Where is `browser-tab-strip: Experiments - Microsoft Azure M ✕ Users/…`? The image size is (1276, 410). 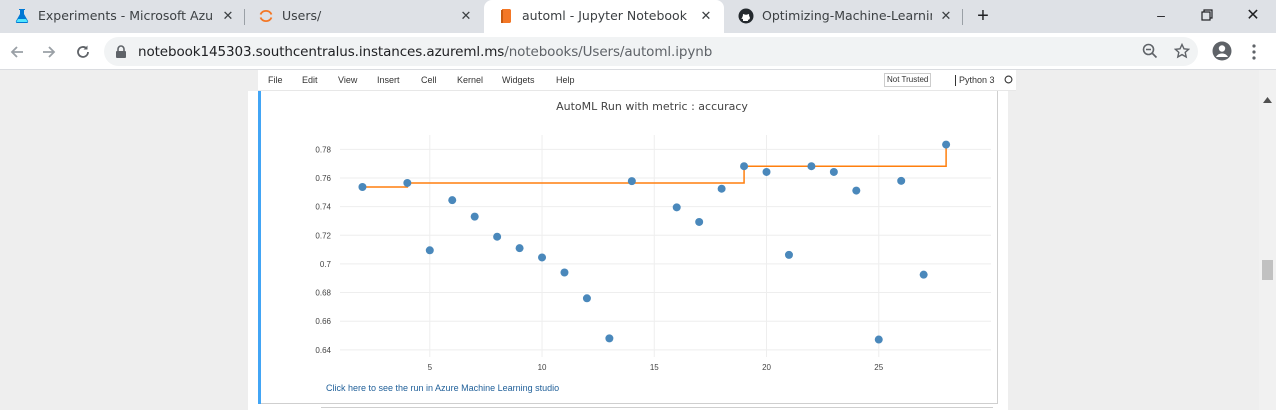 browser-tab-strip: Experiments - Microsoft Azure M ✕ Users/… is located at coordinates (638, 16).